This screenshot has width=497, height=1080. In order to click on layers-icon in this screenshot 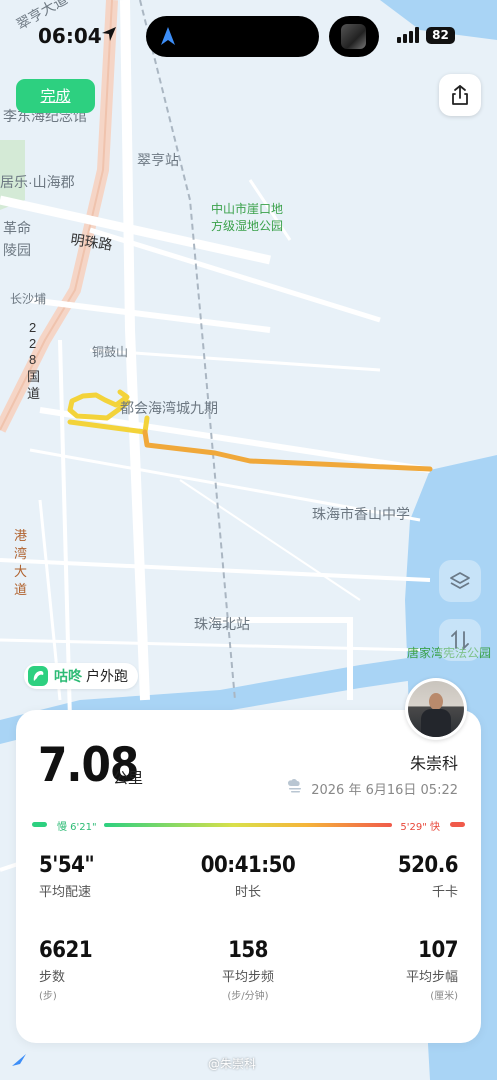, I will do `click(460, 580)`.